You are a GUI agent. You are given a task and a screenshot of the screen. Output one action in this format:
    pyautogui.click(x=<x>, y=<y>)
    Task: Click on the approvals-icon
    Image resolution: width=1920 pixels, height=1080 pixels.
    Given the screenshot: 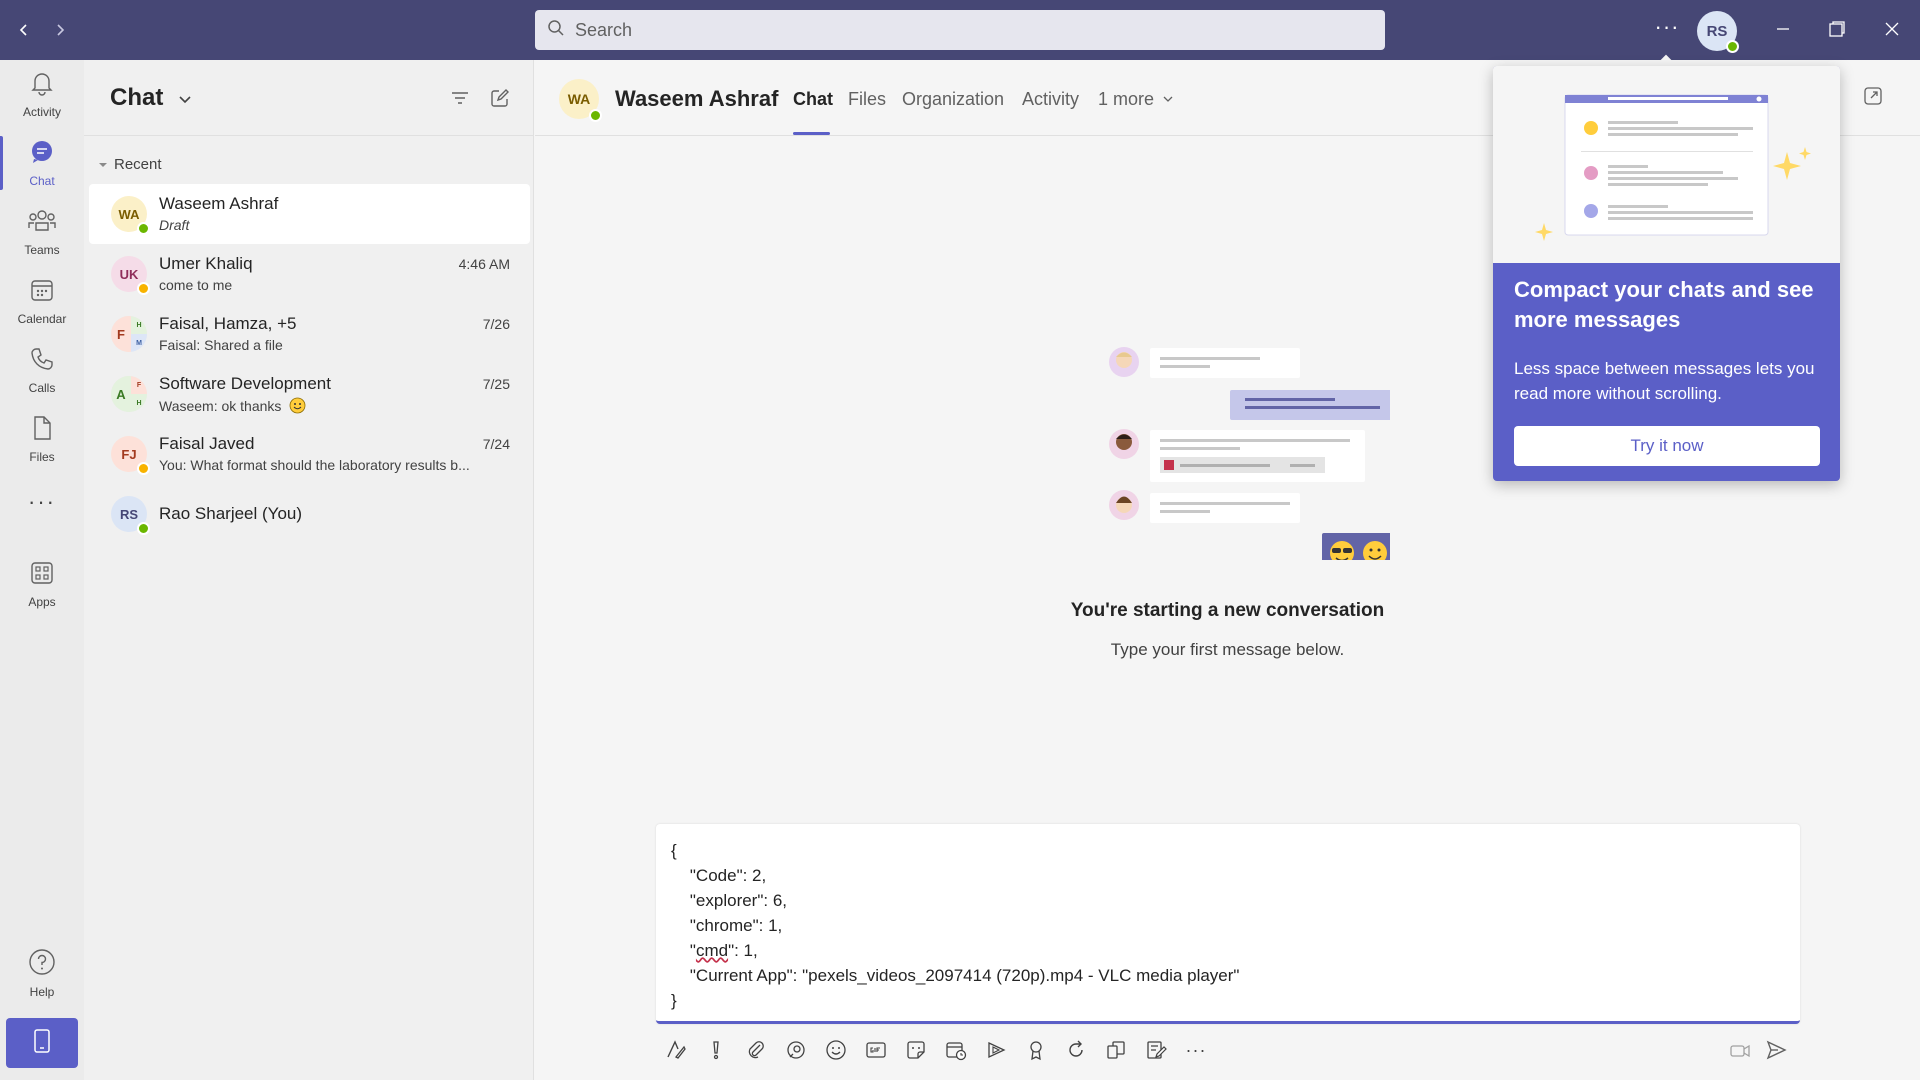 What is the action you would take?
    pyautogui.click(x=1116, y=1050)
    